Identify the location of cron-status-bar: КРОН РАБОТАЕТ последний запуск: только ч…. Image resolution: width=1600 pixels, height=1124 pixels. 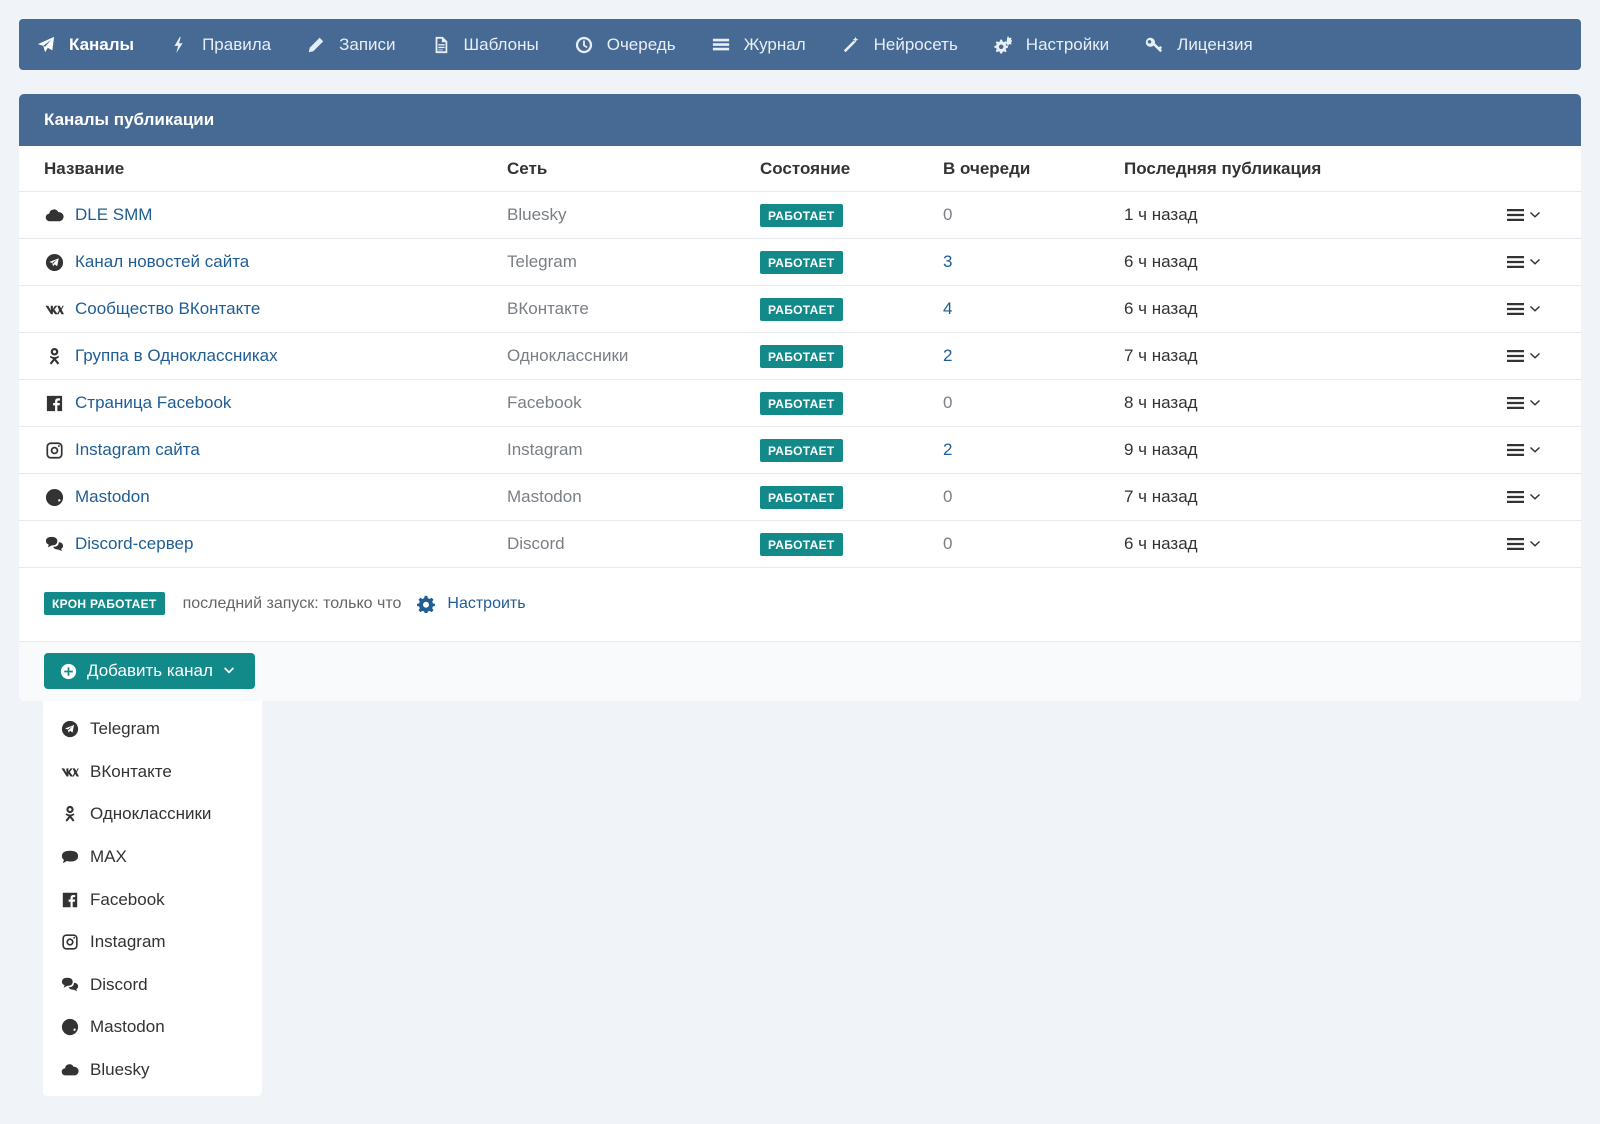
(800, 604).